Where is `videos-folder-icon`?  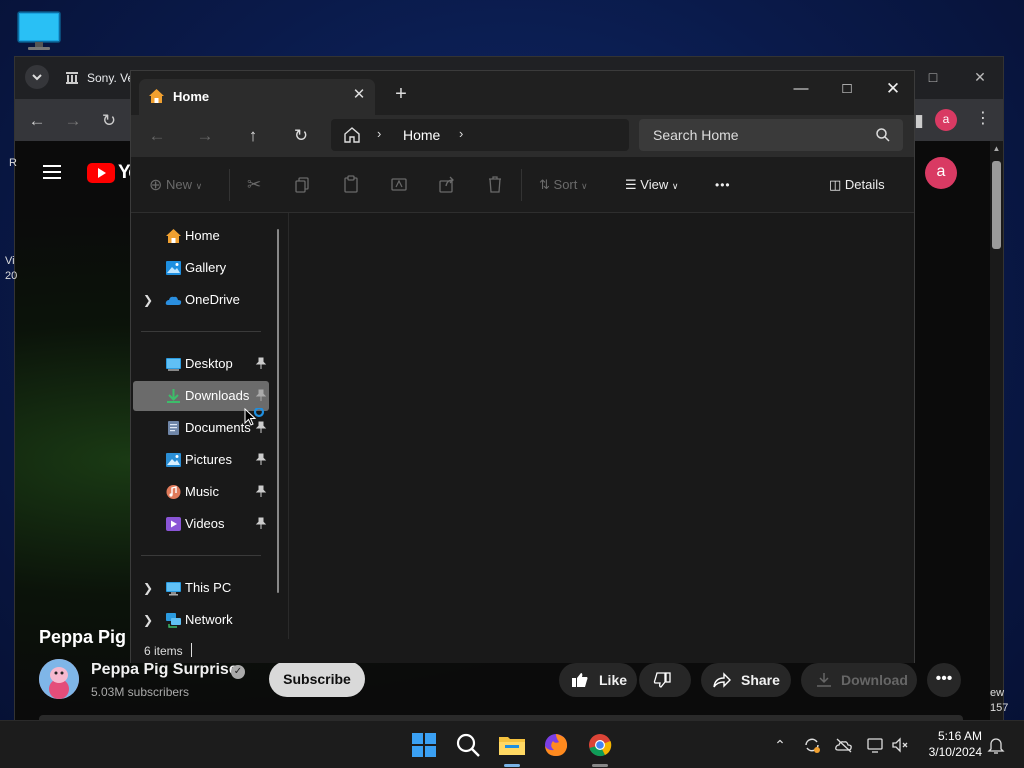
videos-folder-icon is located at coordinates (173, 524).